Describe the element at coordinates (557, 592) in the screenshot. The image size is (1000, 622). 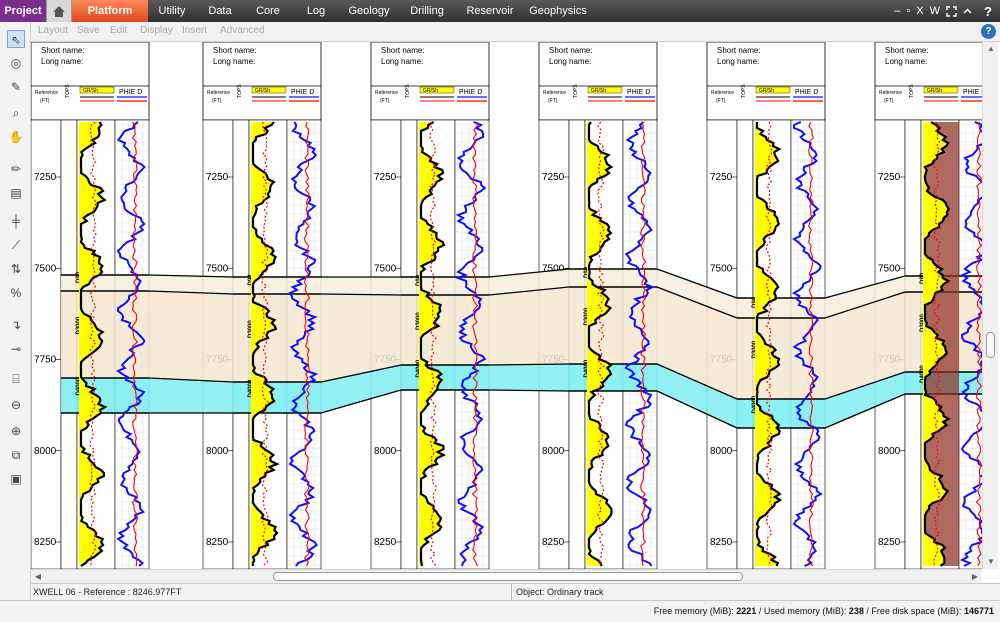
I see `object-status-cell: Object: Ordinary track` at that location.